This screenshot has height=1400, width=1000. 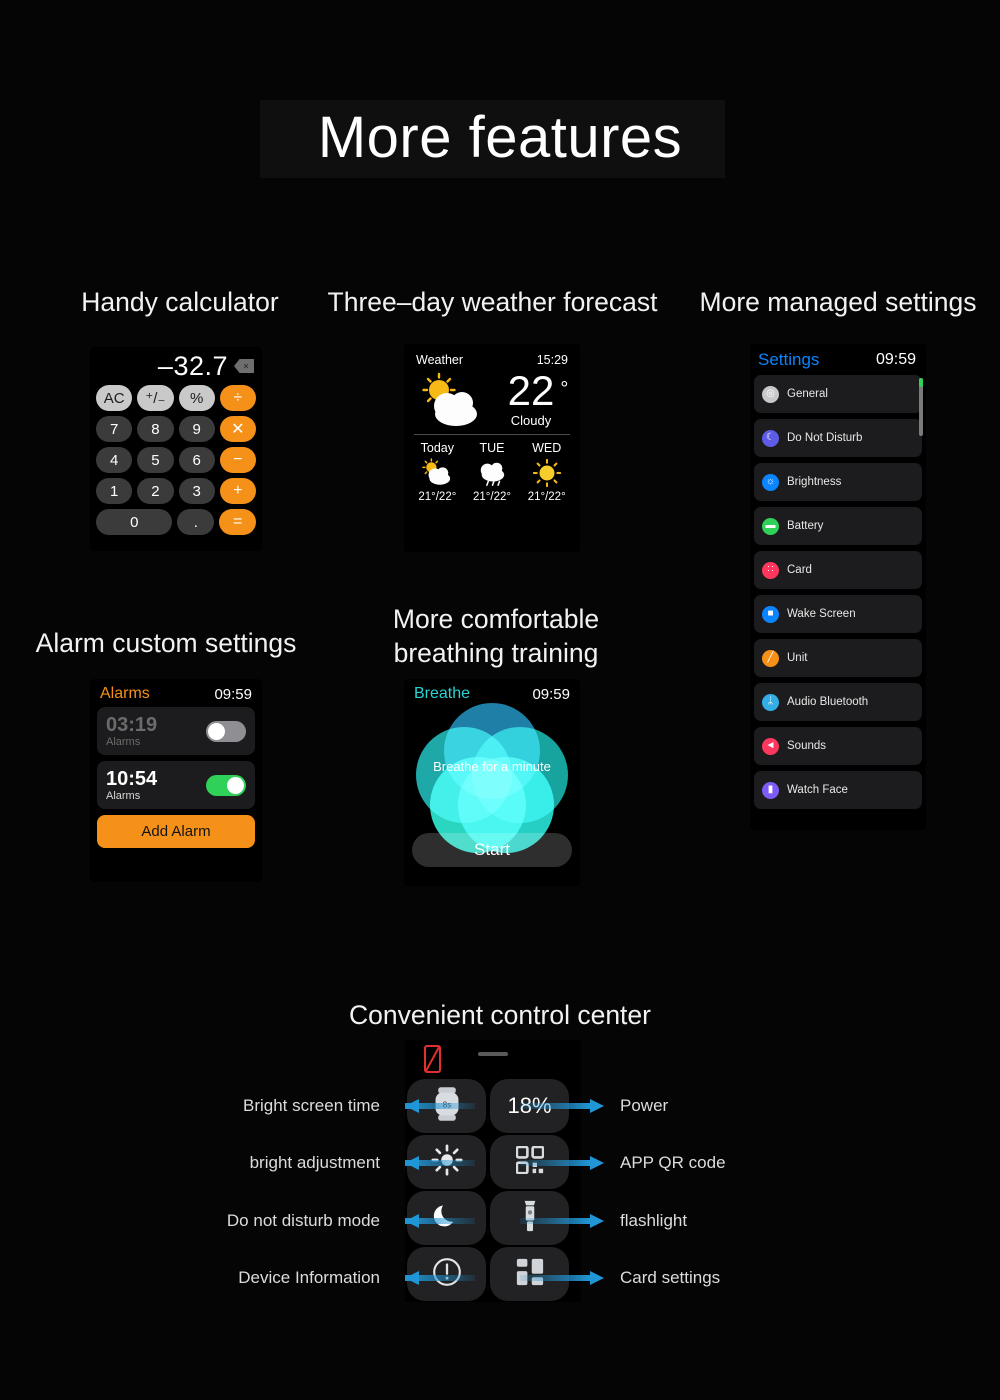 I want to click on calc-key-4: 4, so click(x=114, y=460).